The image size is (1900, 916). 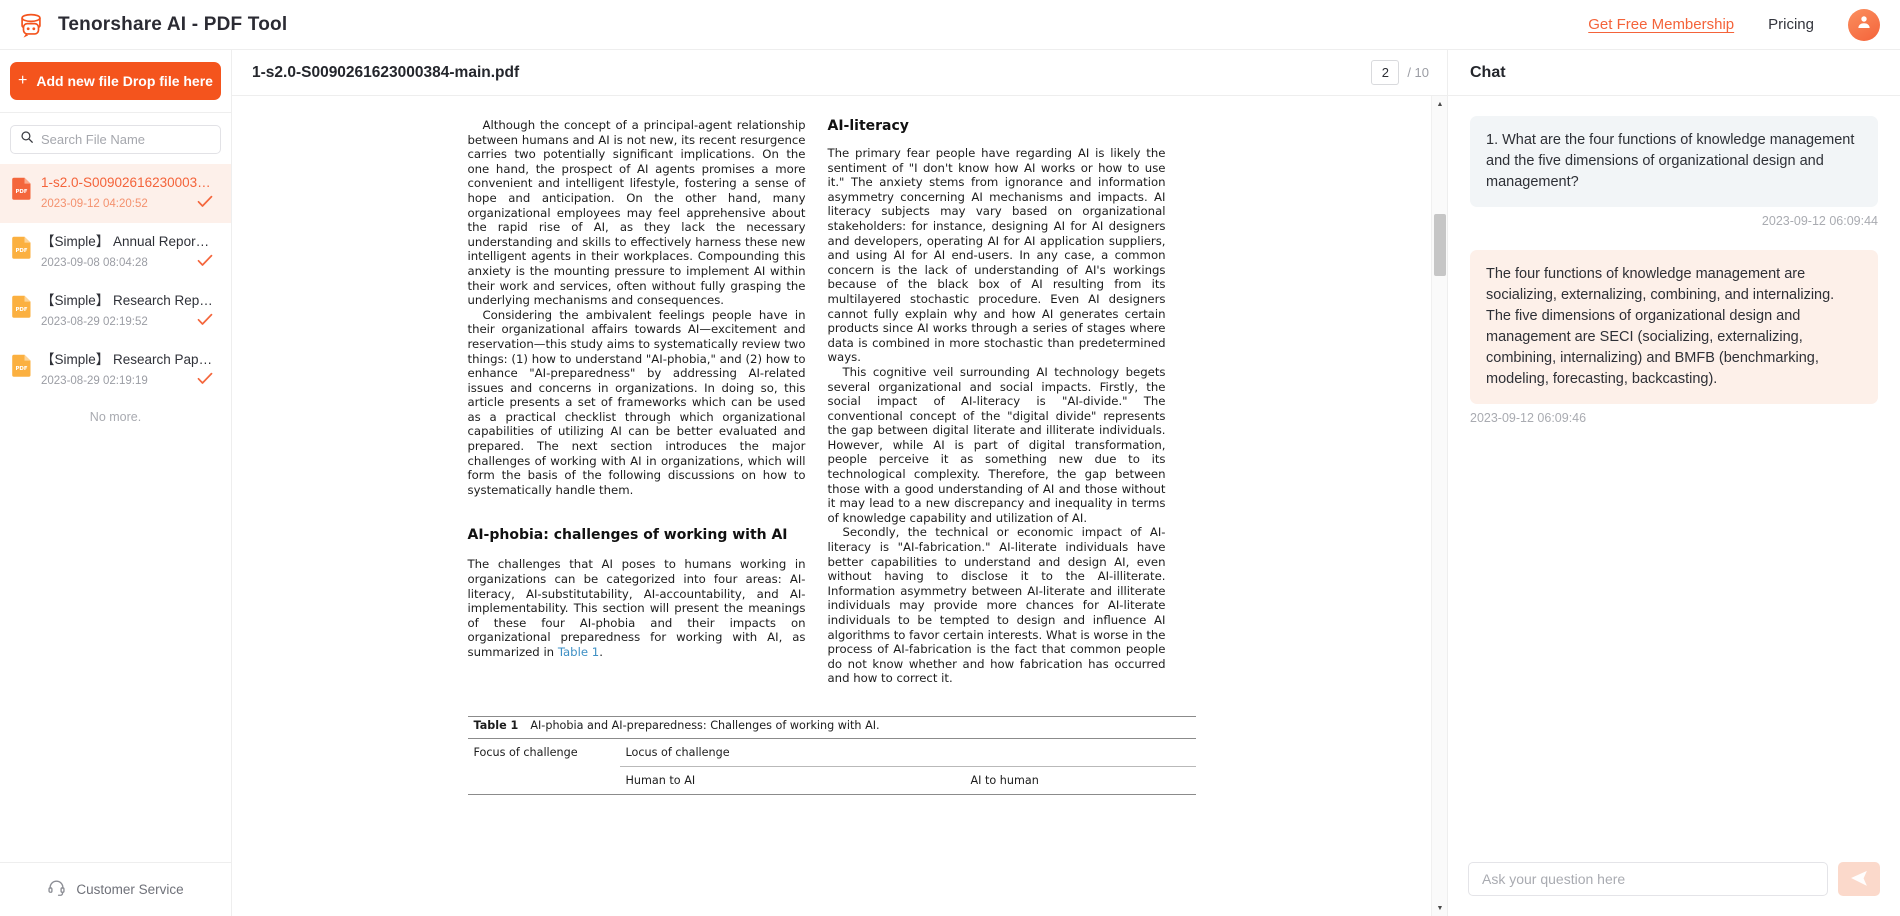 I want to click on file-detail-row: 2023-09-12 04:20:52, so click(x=130, y=204).